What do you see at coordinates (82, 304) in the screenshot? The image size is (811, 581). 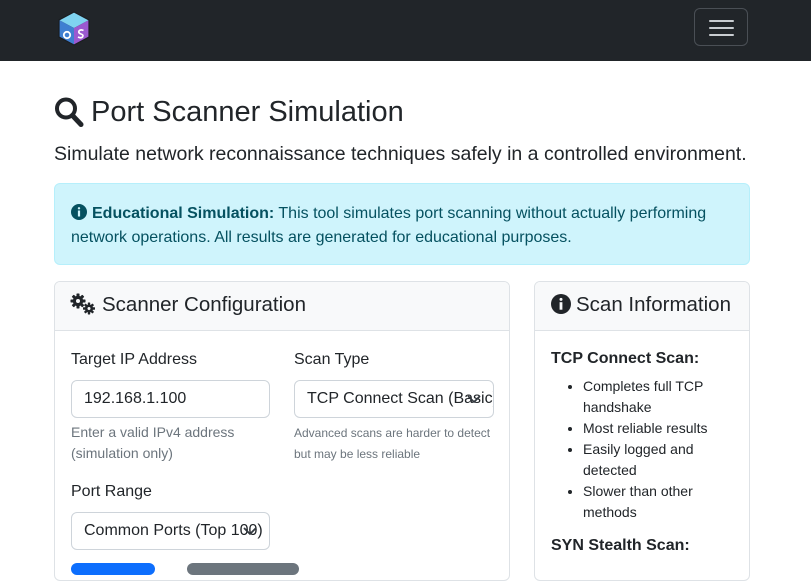 I see `gears-icon` at bounding box center [82, 304].